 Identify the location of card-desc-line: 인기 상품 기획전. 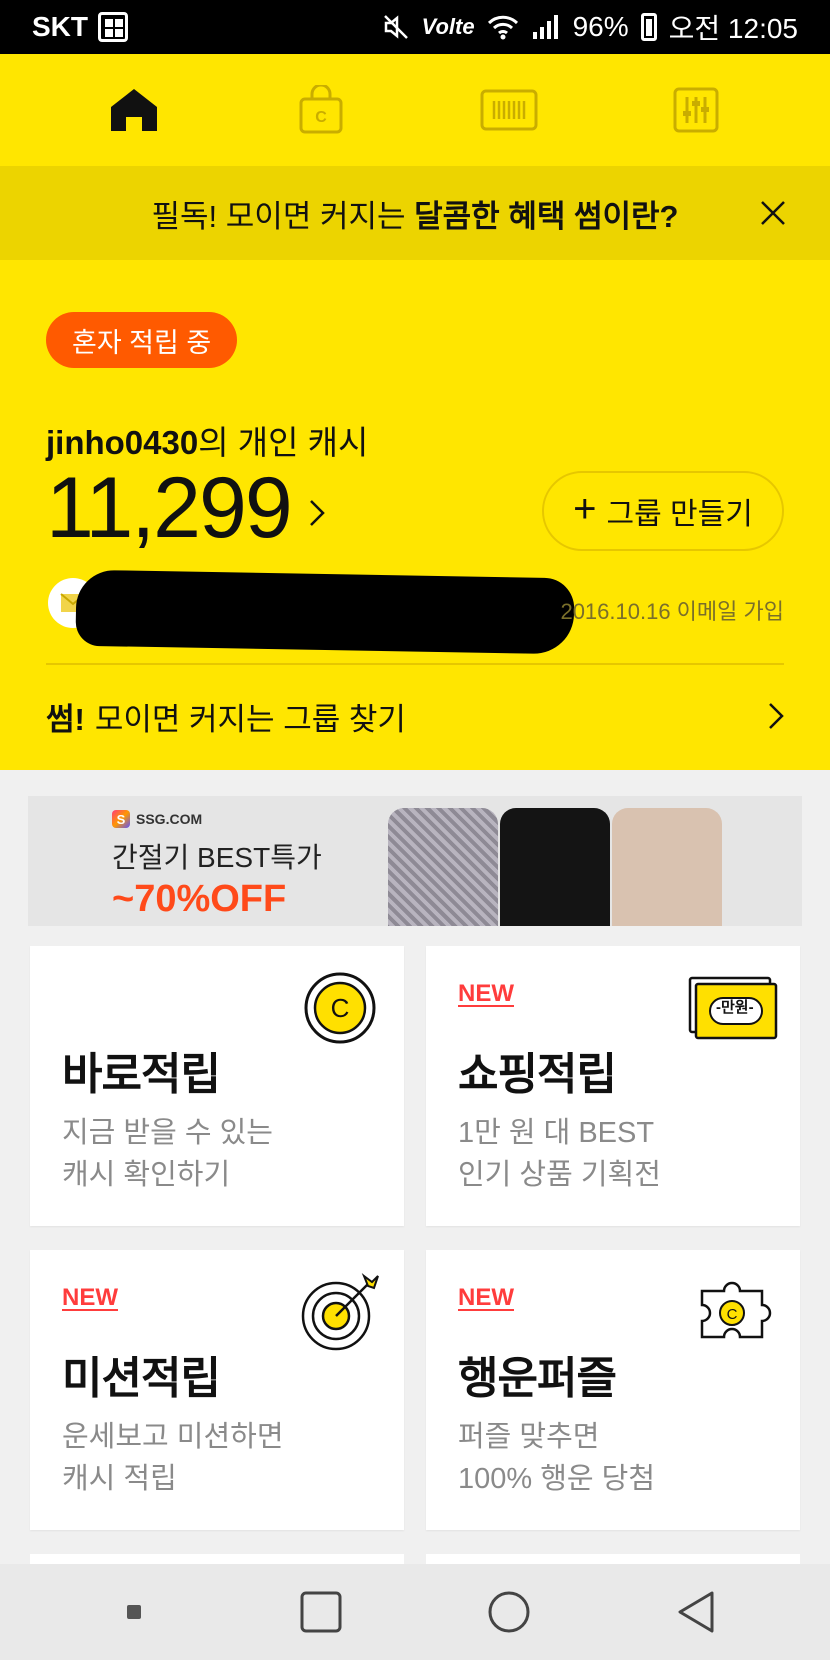
(559, 1175).